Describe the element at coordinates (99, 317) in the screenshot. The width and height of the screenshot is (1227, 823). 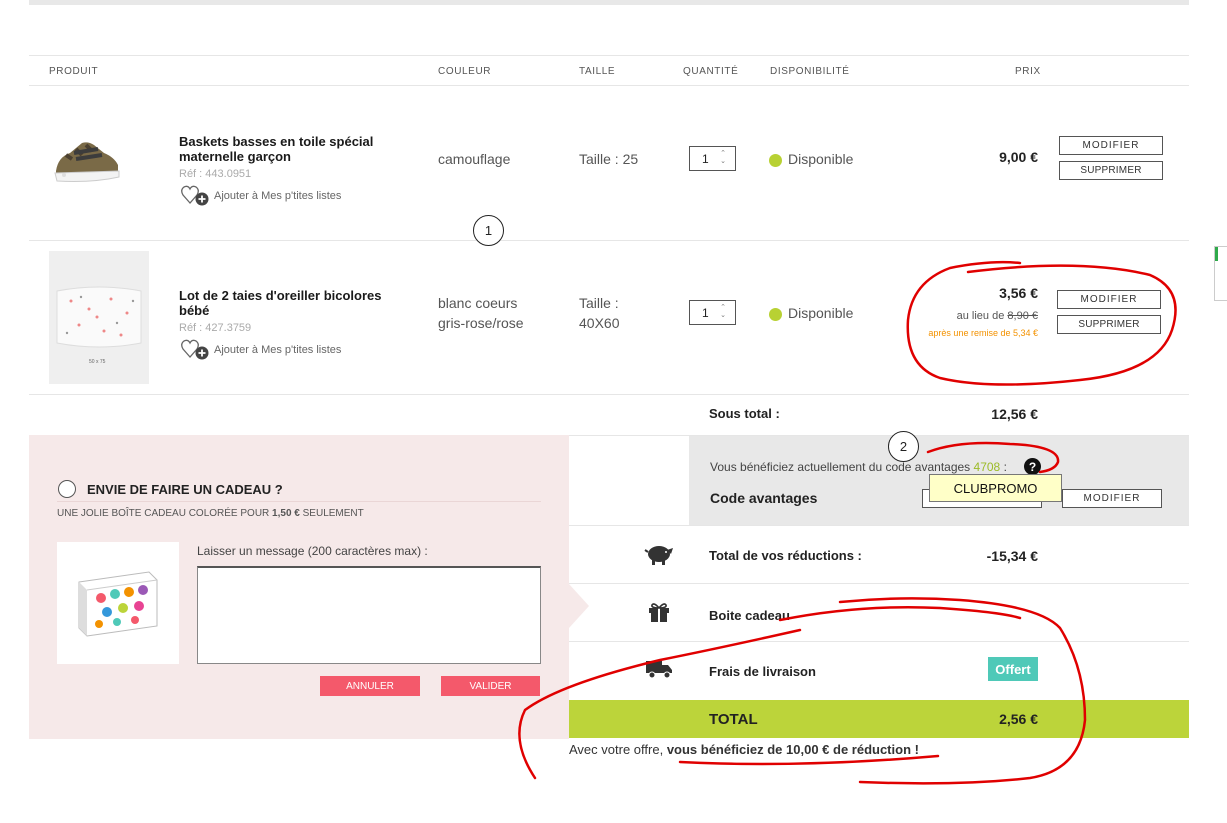
I see `product-image-pillowcase: 50 x 75` at that location.